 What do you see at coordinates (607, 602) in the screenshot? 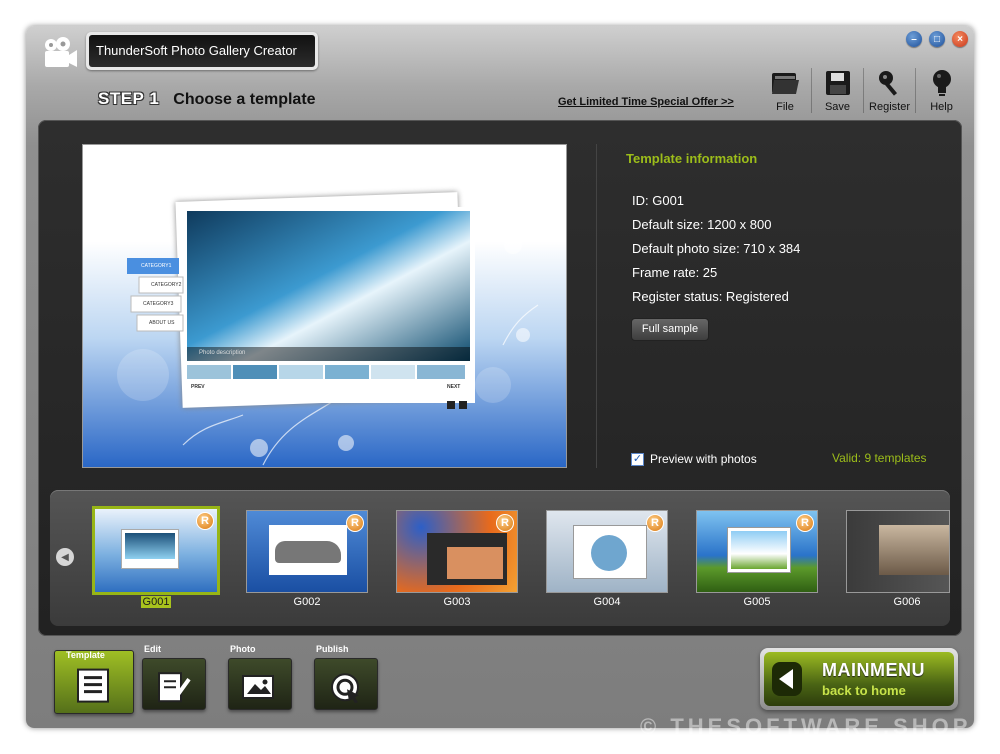
I see `template-label-g004: G004` at bounding box center [607, 602].